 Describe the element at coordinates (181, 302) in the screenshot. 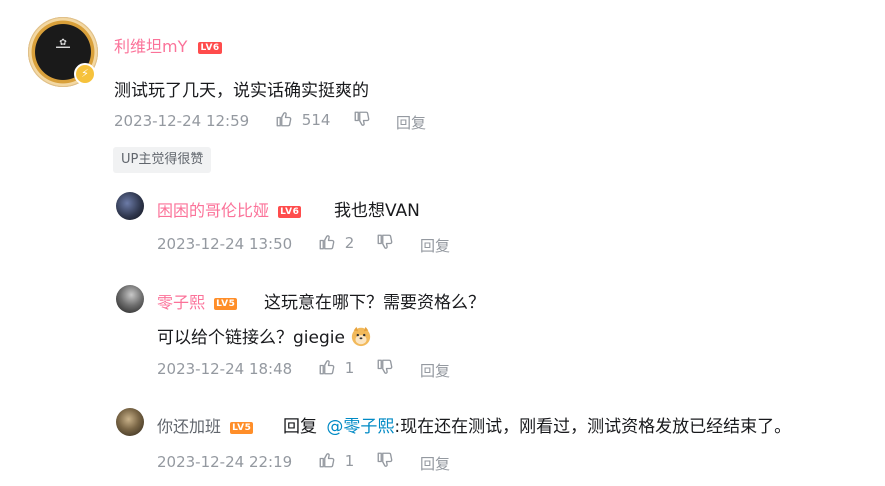

I see `username-text: 零子熙` at that location.